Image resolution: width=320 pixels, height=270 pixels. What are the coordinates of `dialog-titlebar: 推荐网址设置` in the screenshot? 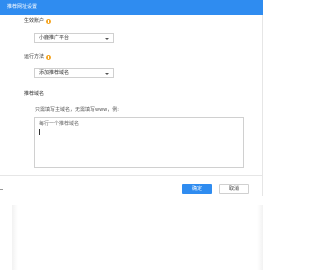 It's located at (131, 7).